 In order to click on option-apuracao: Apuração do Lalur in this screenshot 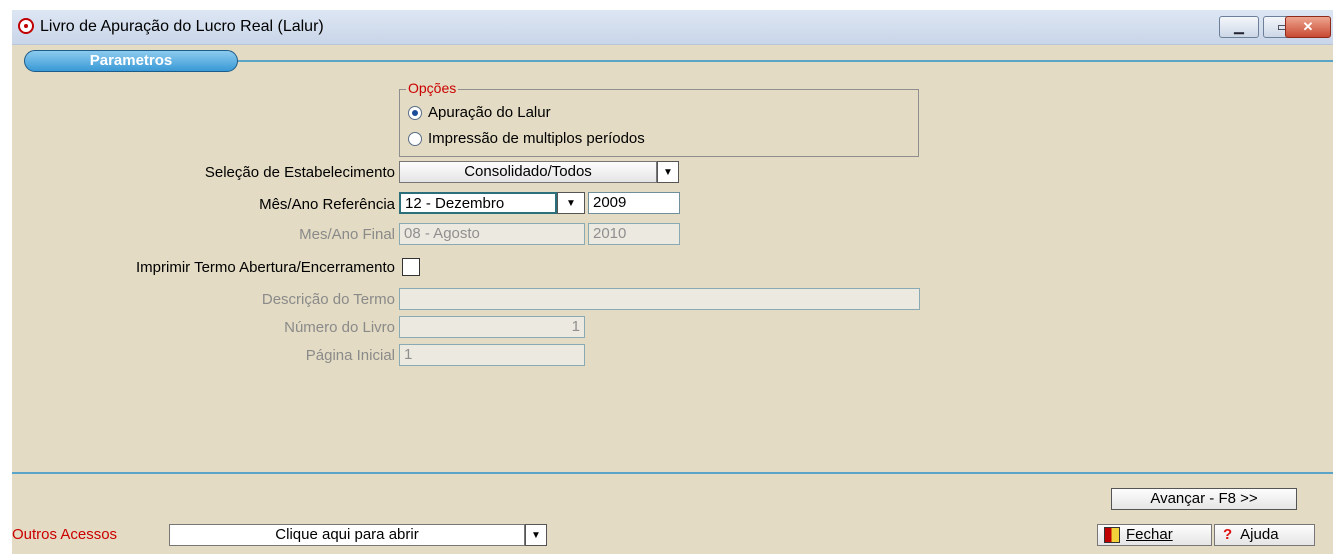, I will do `click(479, 112)`.